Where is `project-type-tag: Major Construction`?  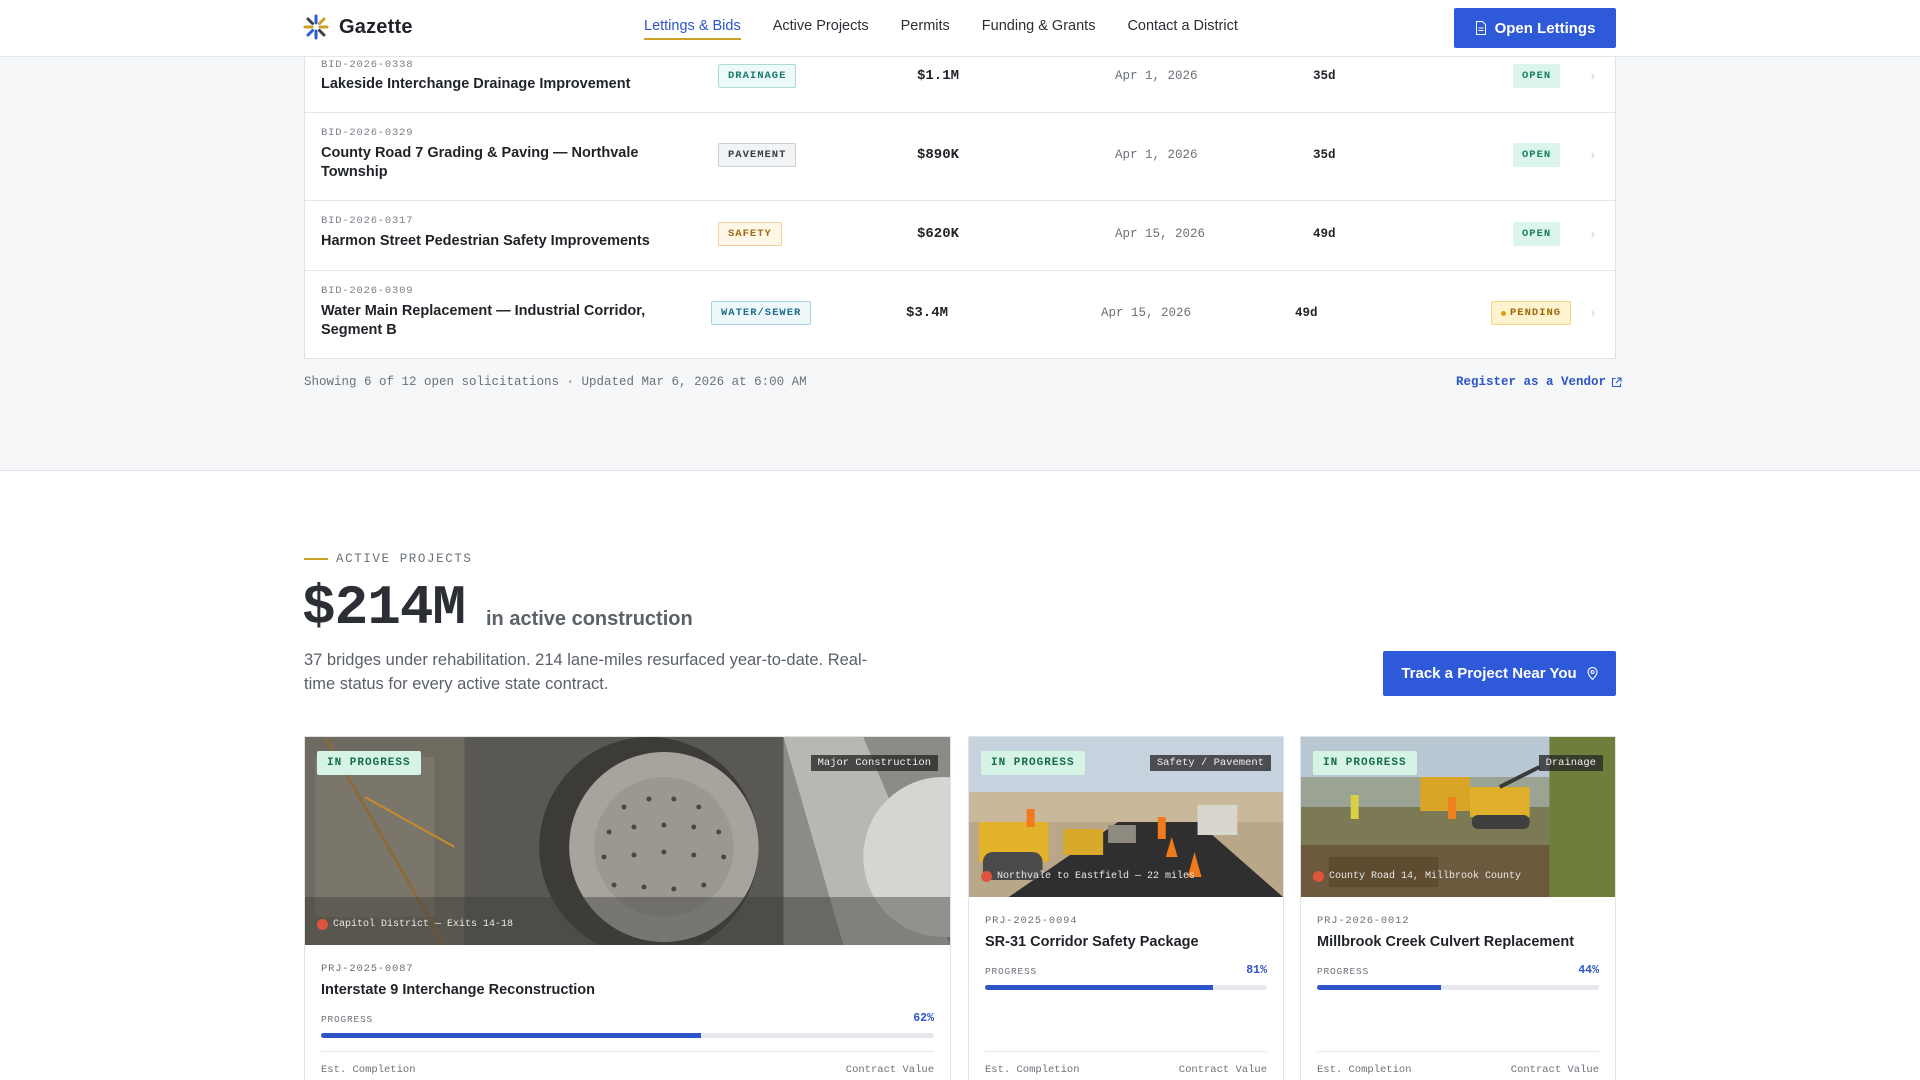 project-type-tag: Major Construction is located at coordinates (874, 763).